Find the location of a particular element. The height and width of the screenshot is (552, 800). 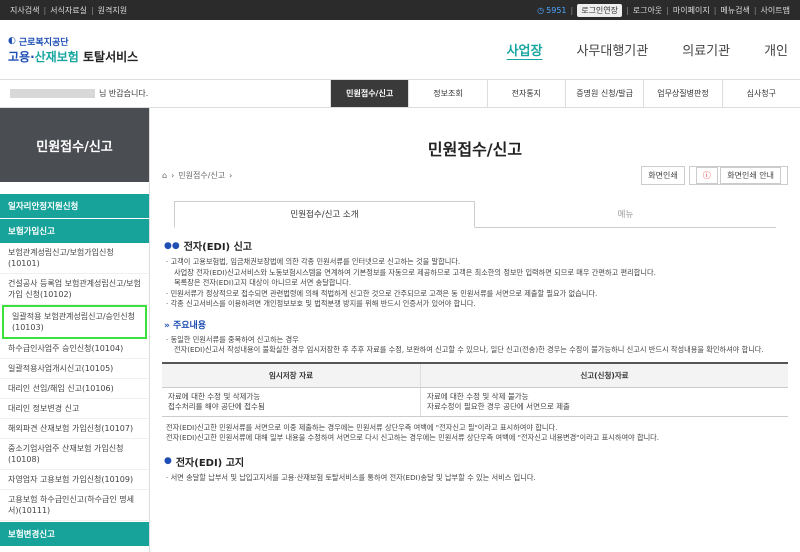

clock-icon: ◷ is located at coordinates (541, 10).